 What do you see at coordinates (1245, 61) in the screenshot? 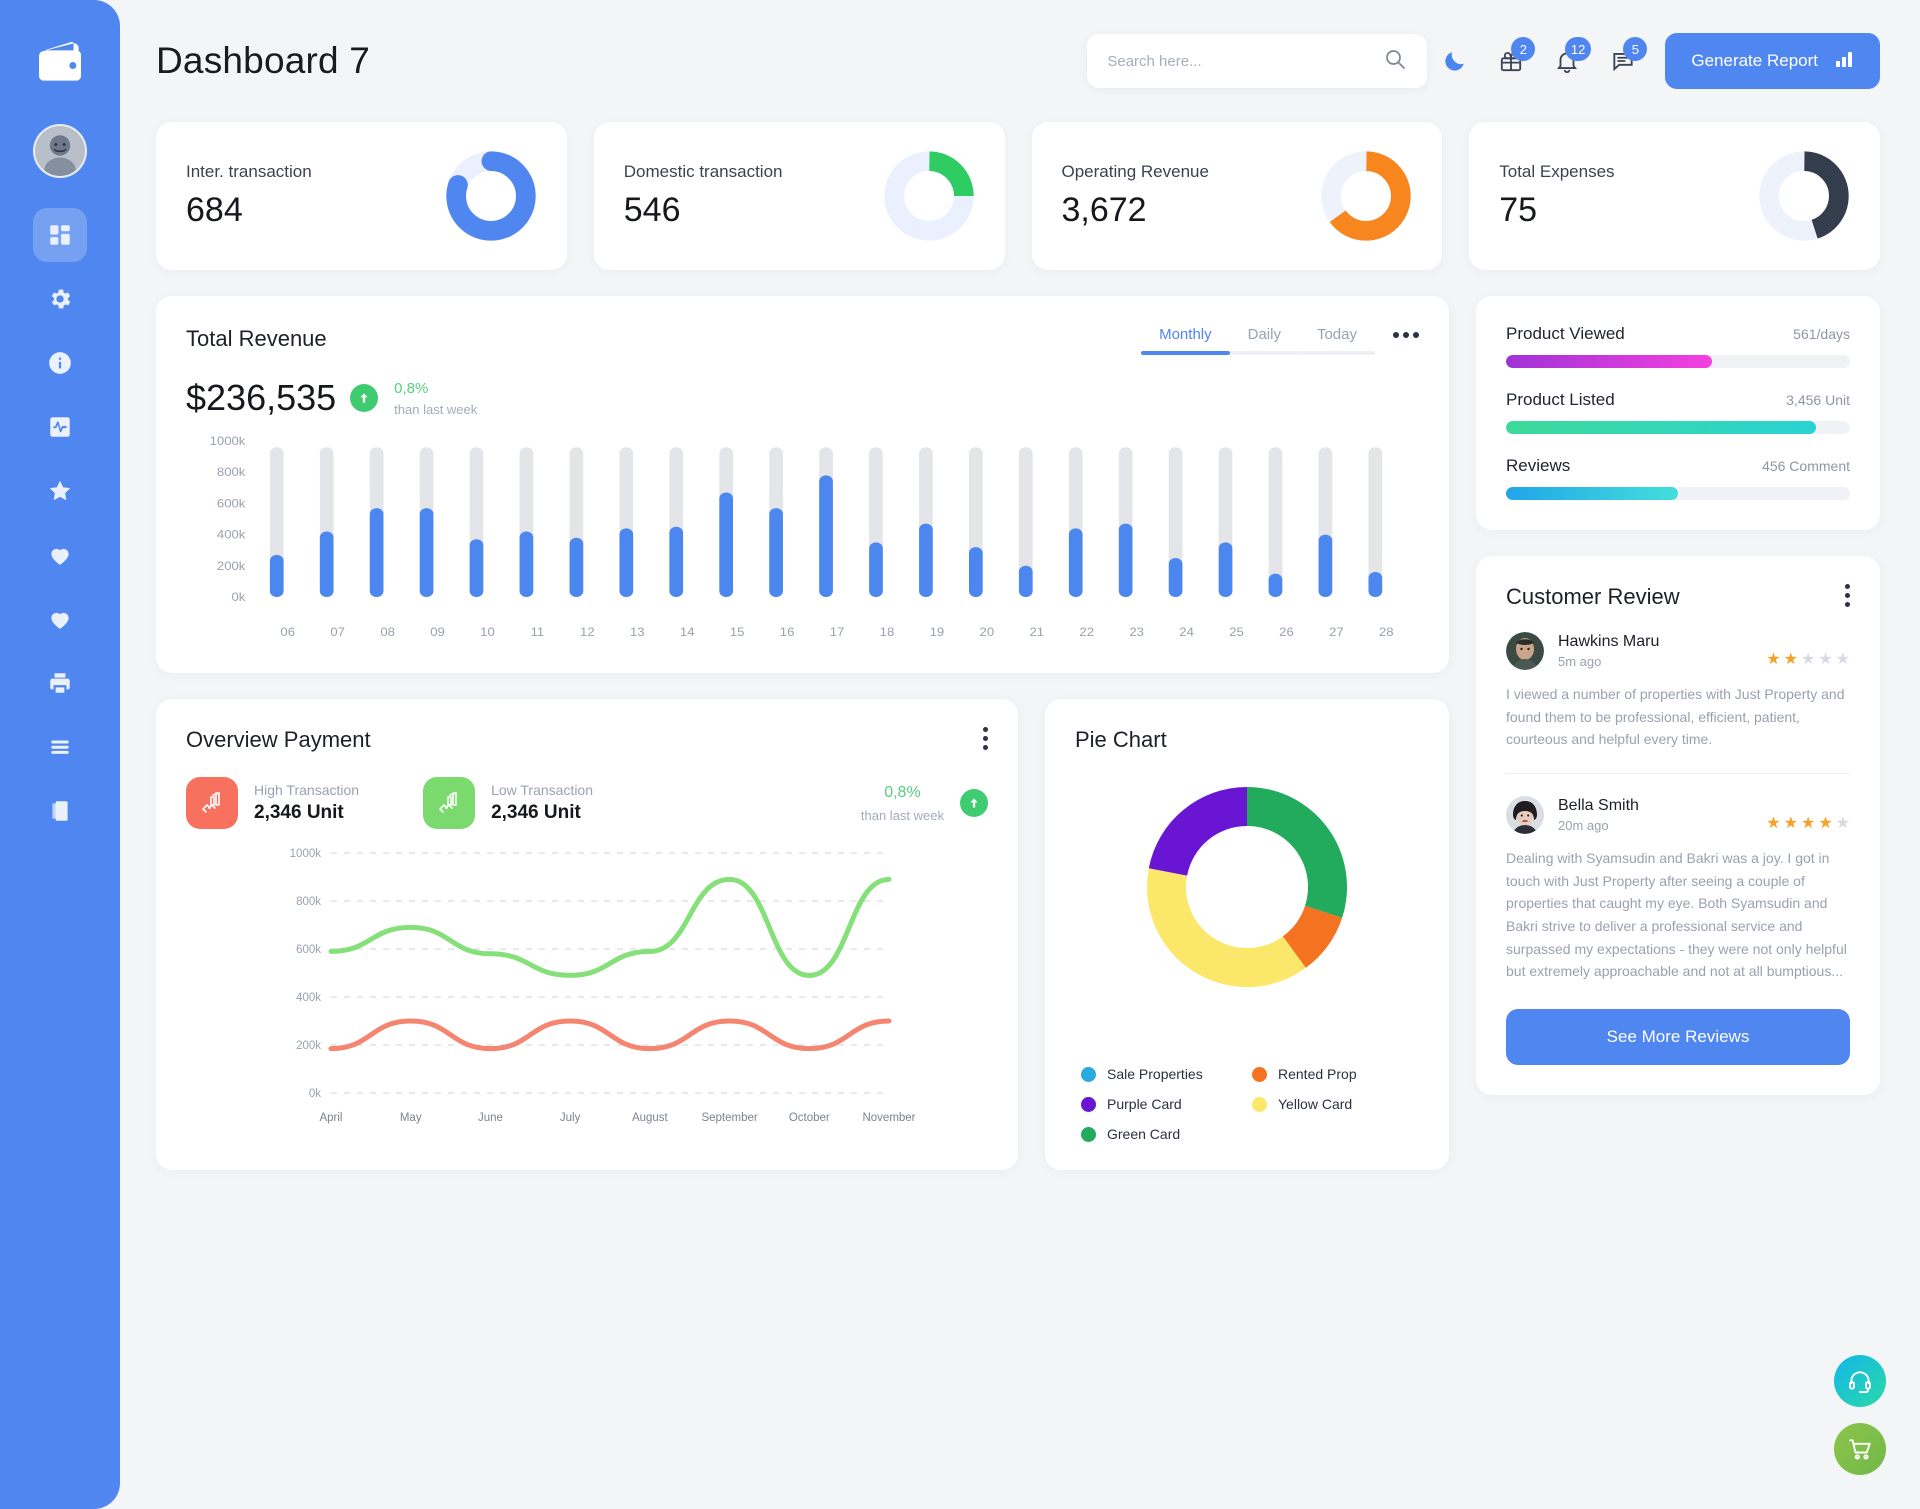
I see `search-input` at bounding box center [1245, 61].